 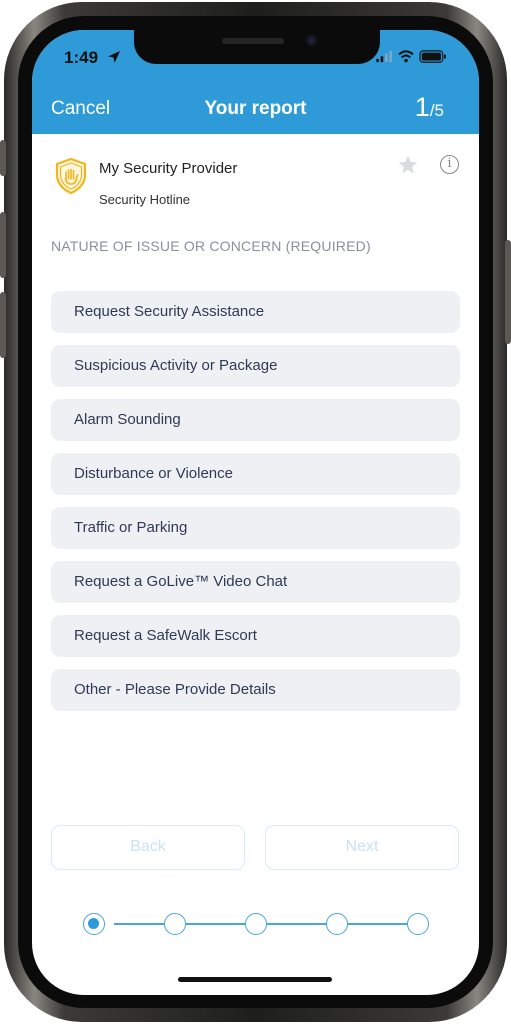 I want to click on notch, so click(x=257, y=47).